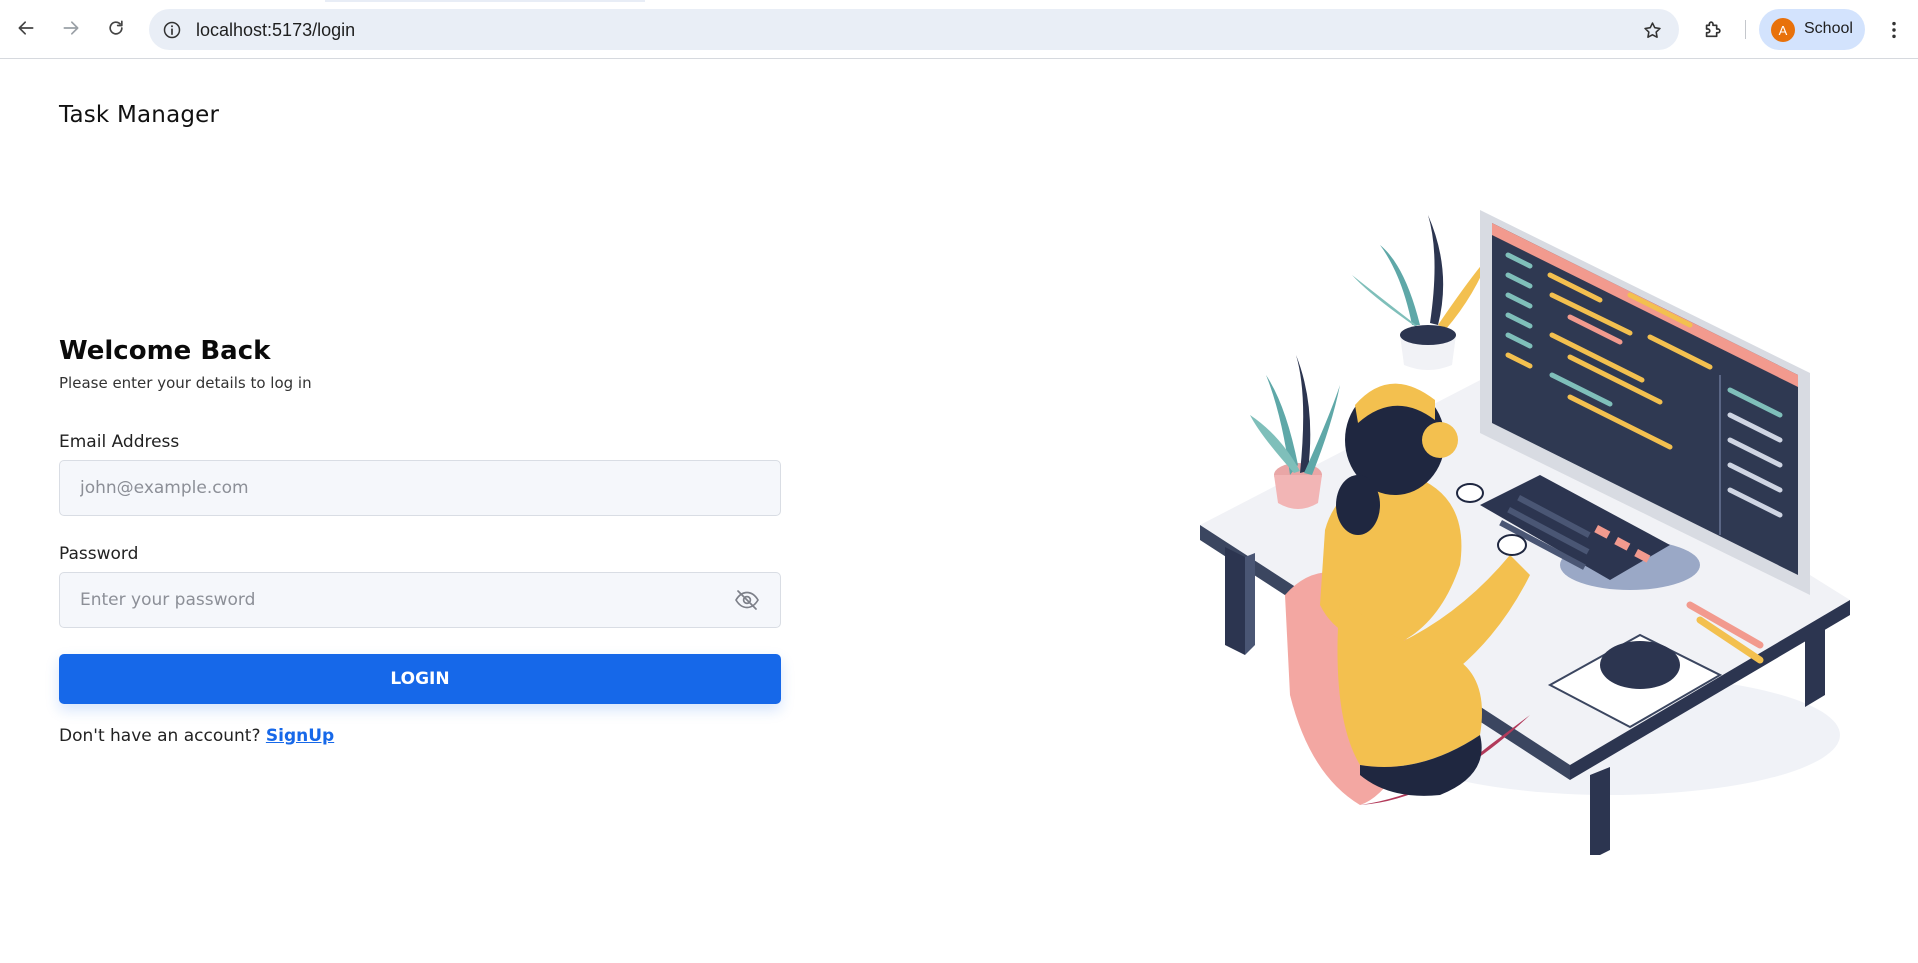 The width and height of the screenshot is (1918, 963). What do you see at coordinates (119, 442) in the screenshot?
I see `email-label: Email Address` at bounding box center [119, 442].